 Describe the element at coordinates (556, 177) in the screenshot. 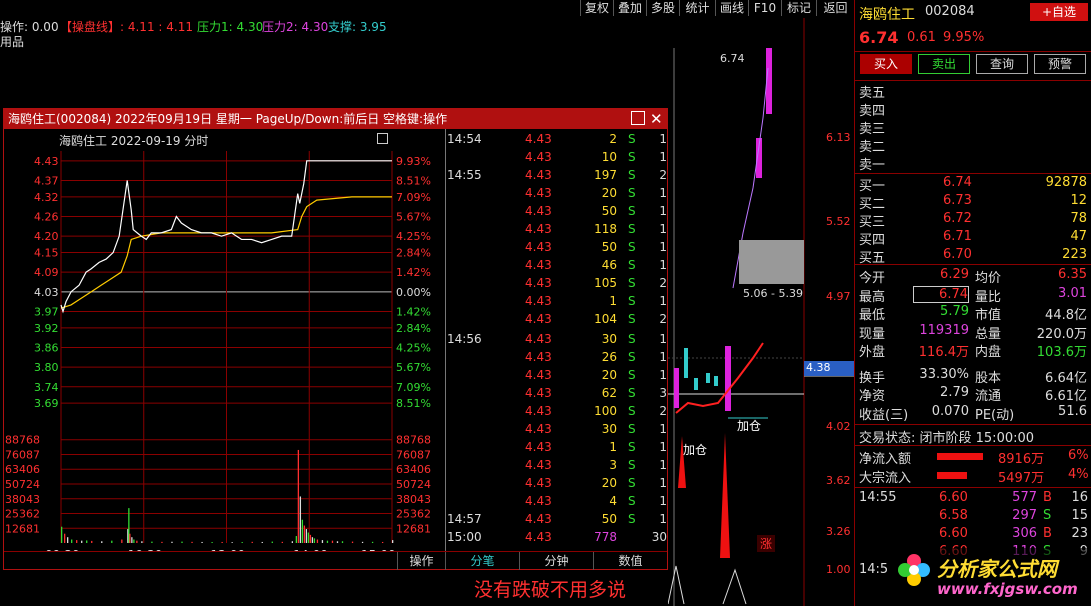

I see `trade-row: 14:55 4.43 197 S 2` at that location.